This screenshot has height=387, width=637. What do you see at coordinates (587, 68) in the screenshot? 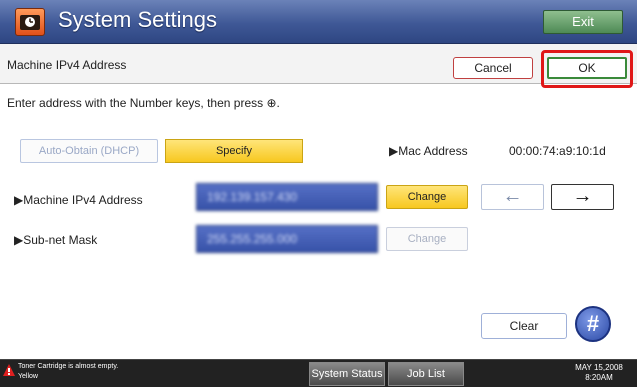
I see `ok-button: OK` at bounding box center [587, 68].